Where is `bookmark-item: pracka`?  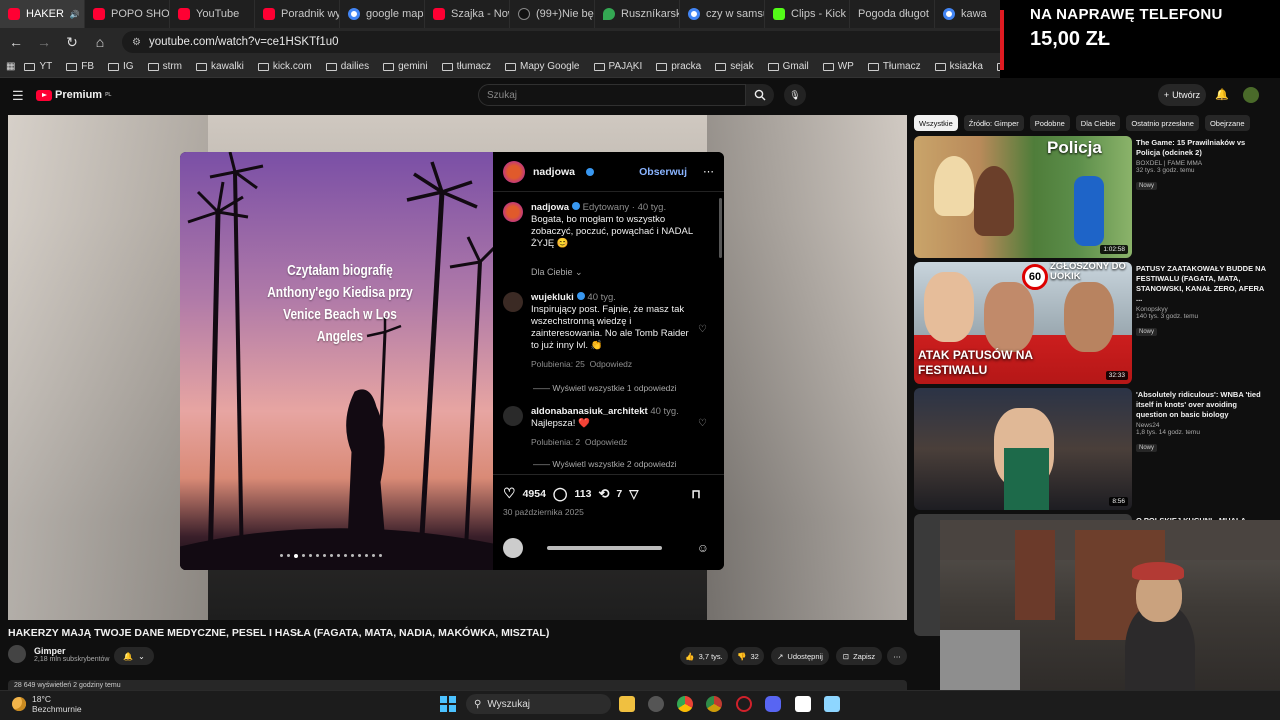 bookmark-item: pracka is located at coordinates (678, 66).